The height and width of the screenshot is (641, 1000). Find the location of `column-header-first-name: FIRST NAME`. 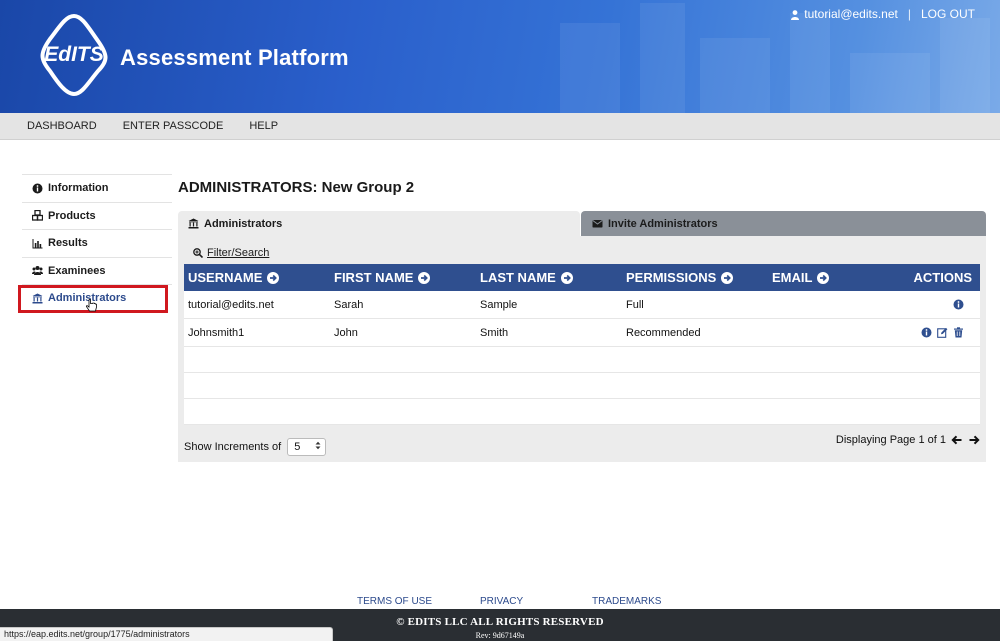

column-header-first-name: FIRST NAME is located at coordinates (403, 277).